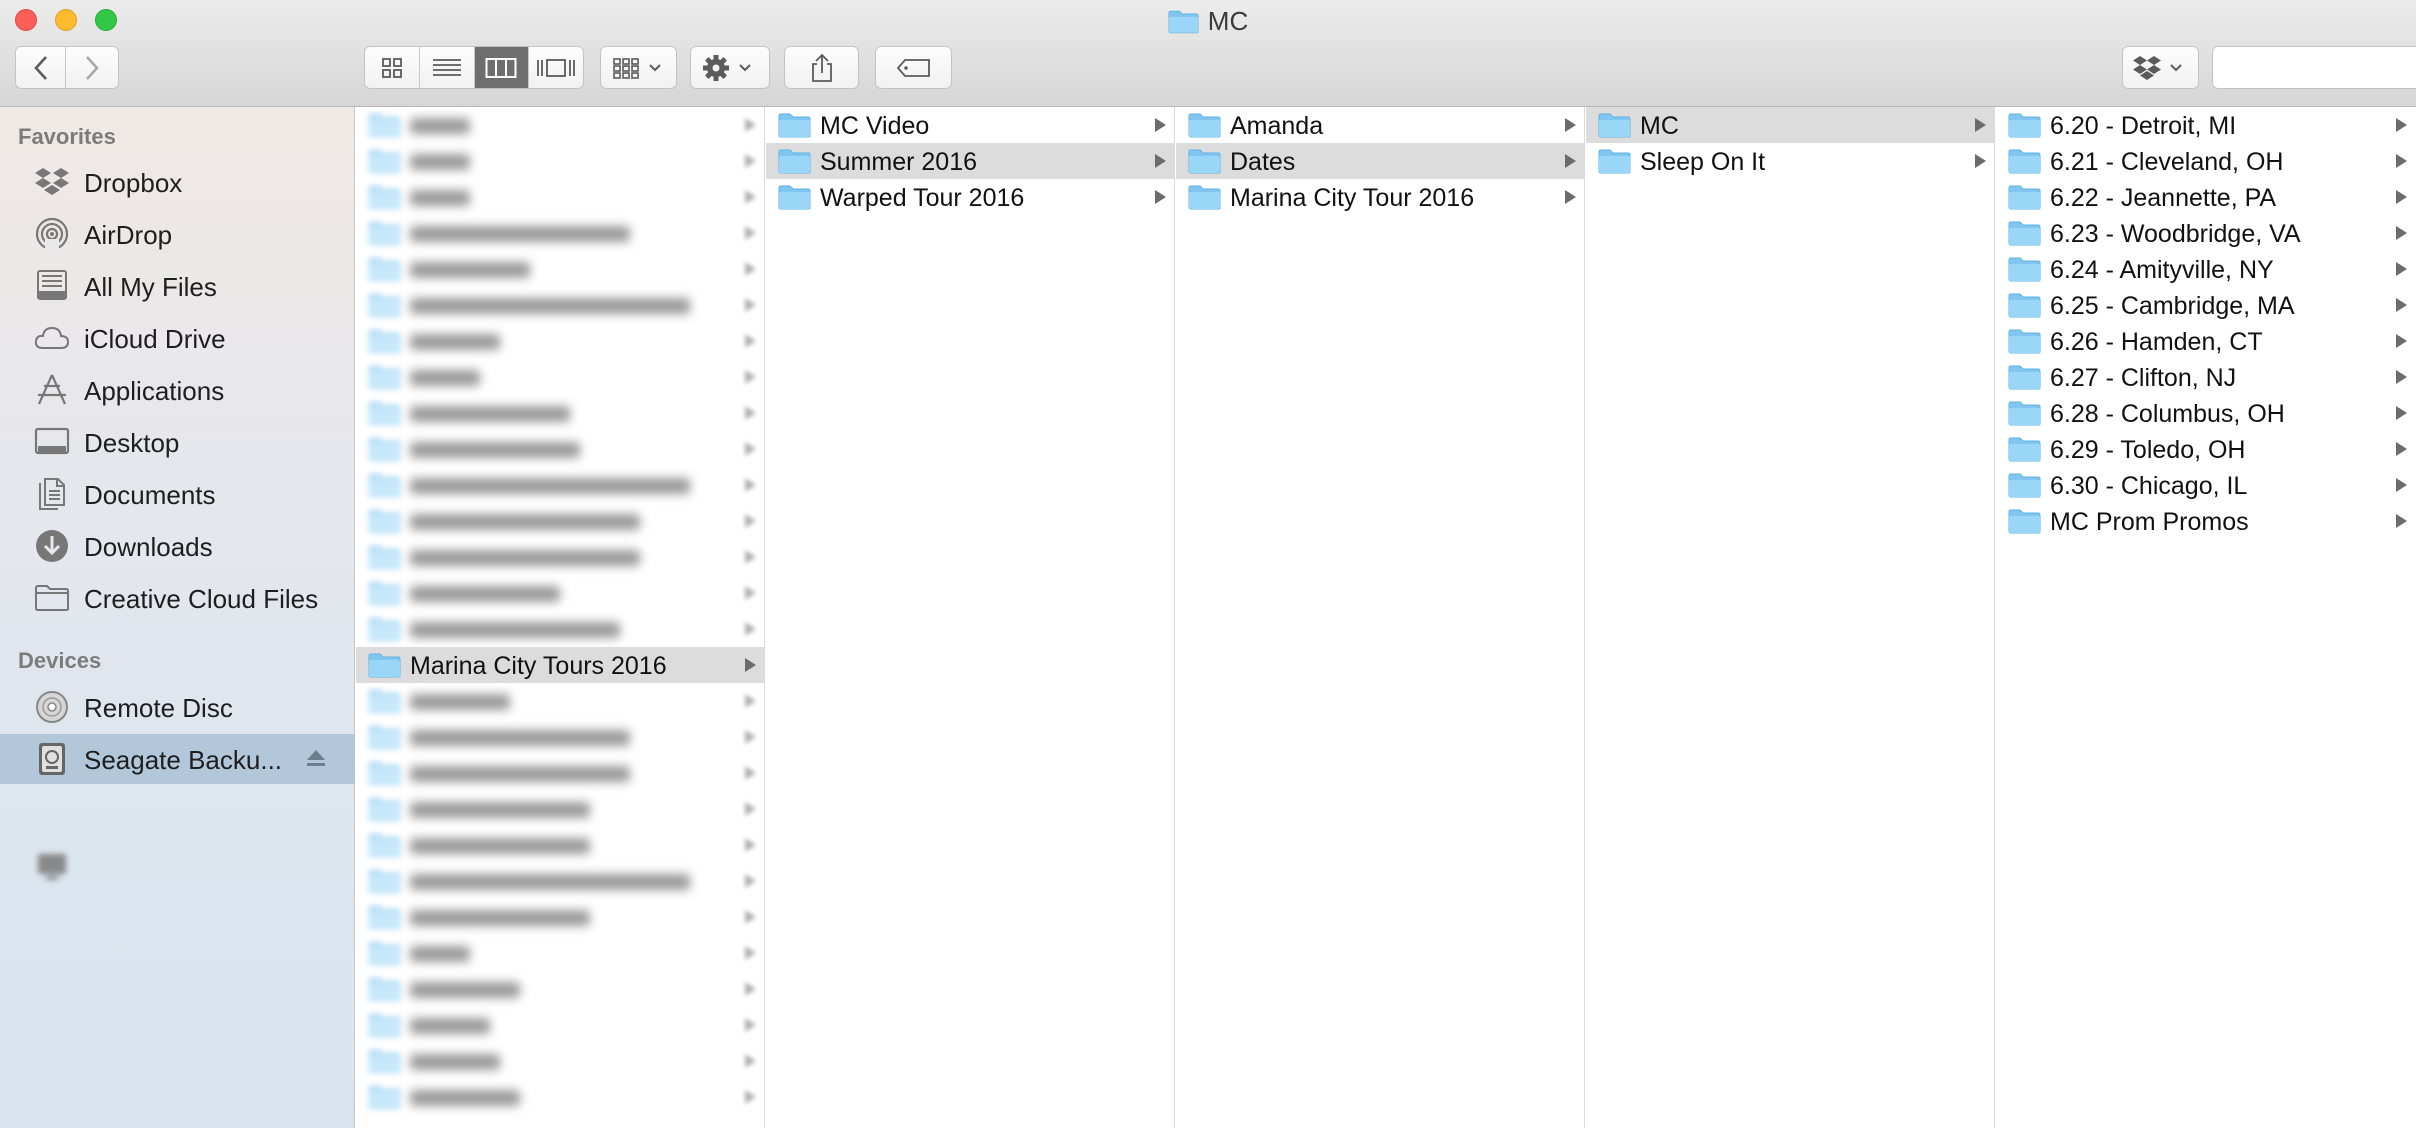 This screenshot has width=2416, height=1128. I want to click on sidebar-item-downloads: Downloads, so click(177, 546).